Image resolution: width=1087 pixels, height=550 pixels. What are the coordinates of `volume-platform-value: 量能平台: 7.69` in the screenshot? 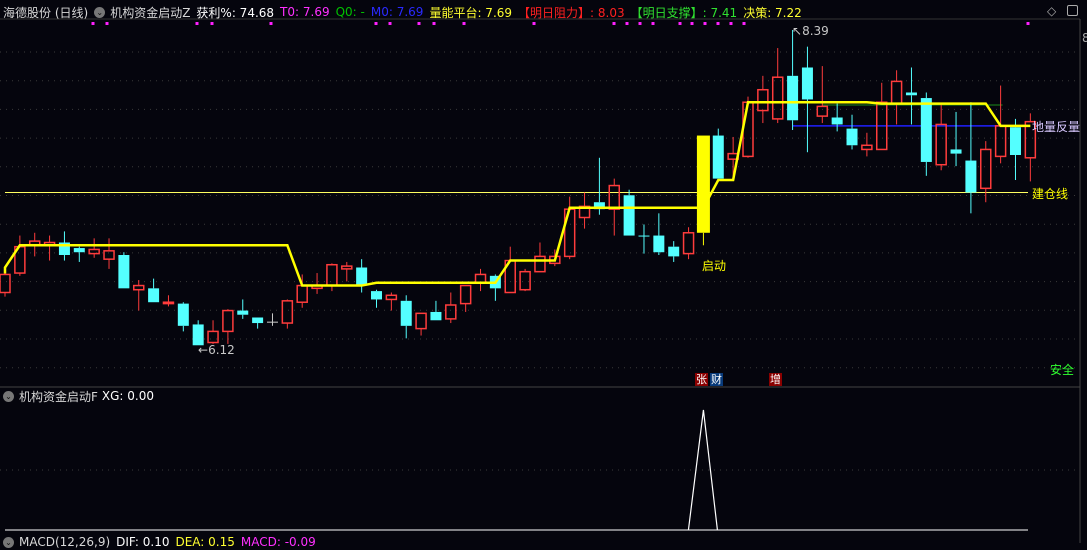 It's located at (471, 12).